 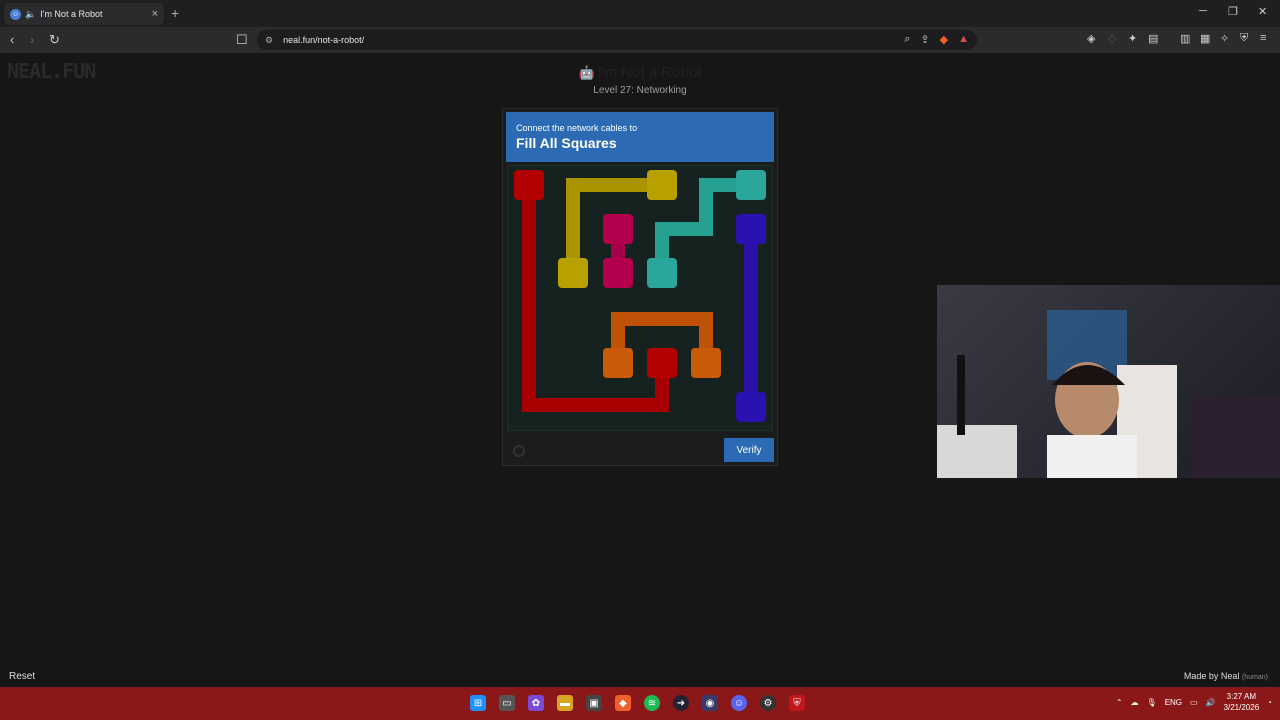 What do you see at coordinates (1135, 702) in the screenshot?
I see `cloud-icon: ☁` at bounding box center [1135, 702].